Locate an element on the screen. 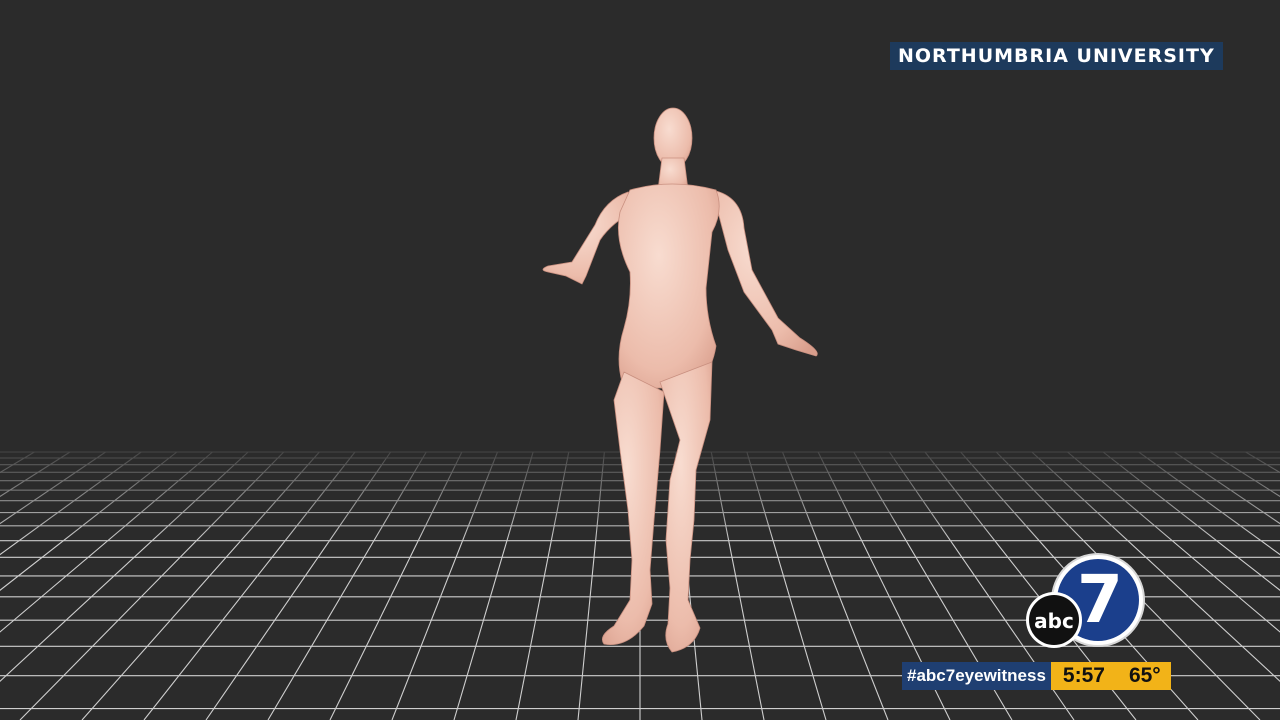 This screenshot has width=1280, height=720. abc7-logo: 7 abc is located at coordinates (1085, 600).